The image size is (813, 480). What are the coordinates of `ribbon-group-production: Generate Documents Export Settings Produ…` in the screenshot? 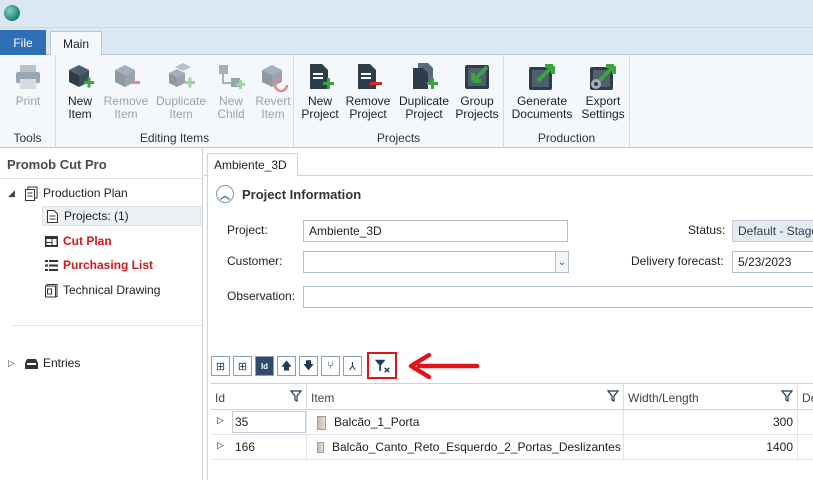 It's located at (567, 101).